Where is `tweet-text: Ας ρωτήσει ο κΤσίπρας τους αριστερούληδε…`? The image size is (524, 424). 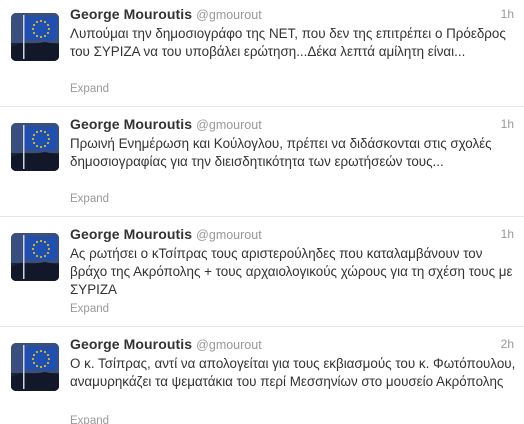
tweet-text: Ας ρωτήσει ο κΤσίπρας τους αριστερούληδε… is located at coordinates (291, 271).